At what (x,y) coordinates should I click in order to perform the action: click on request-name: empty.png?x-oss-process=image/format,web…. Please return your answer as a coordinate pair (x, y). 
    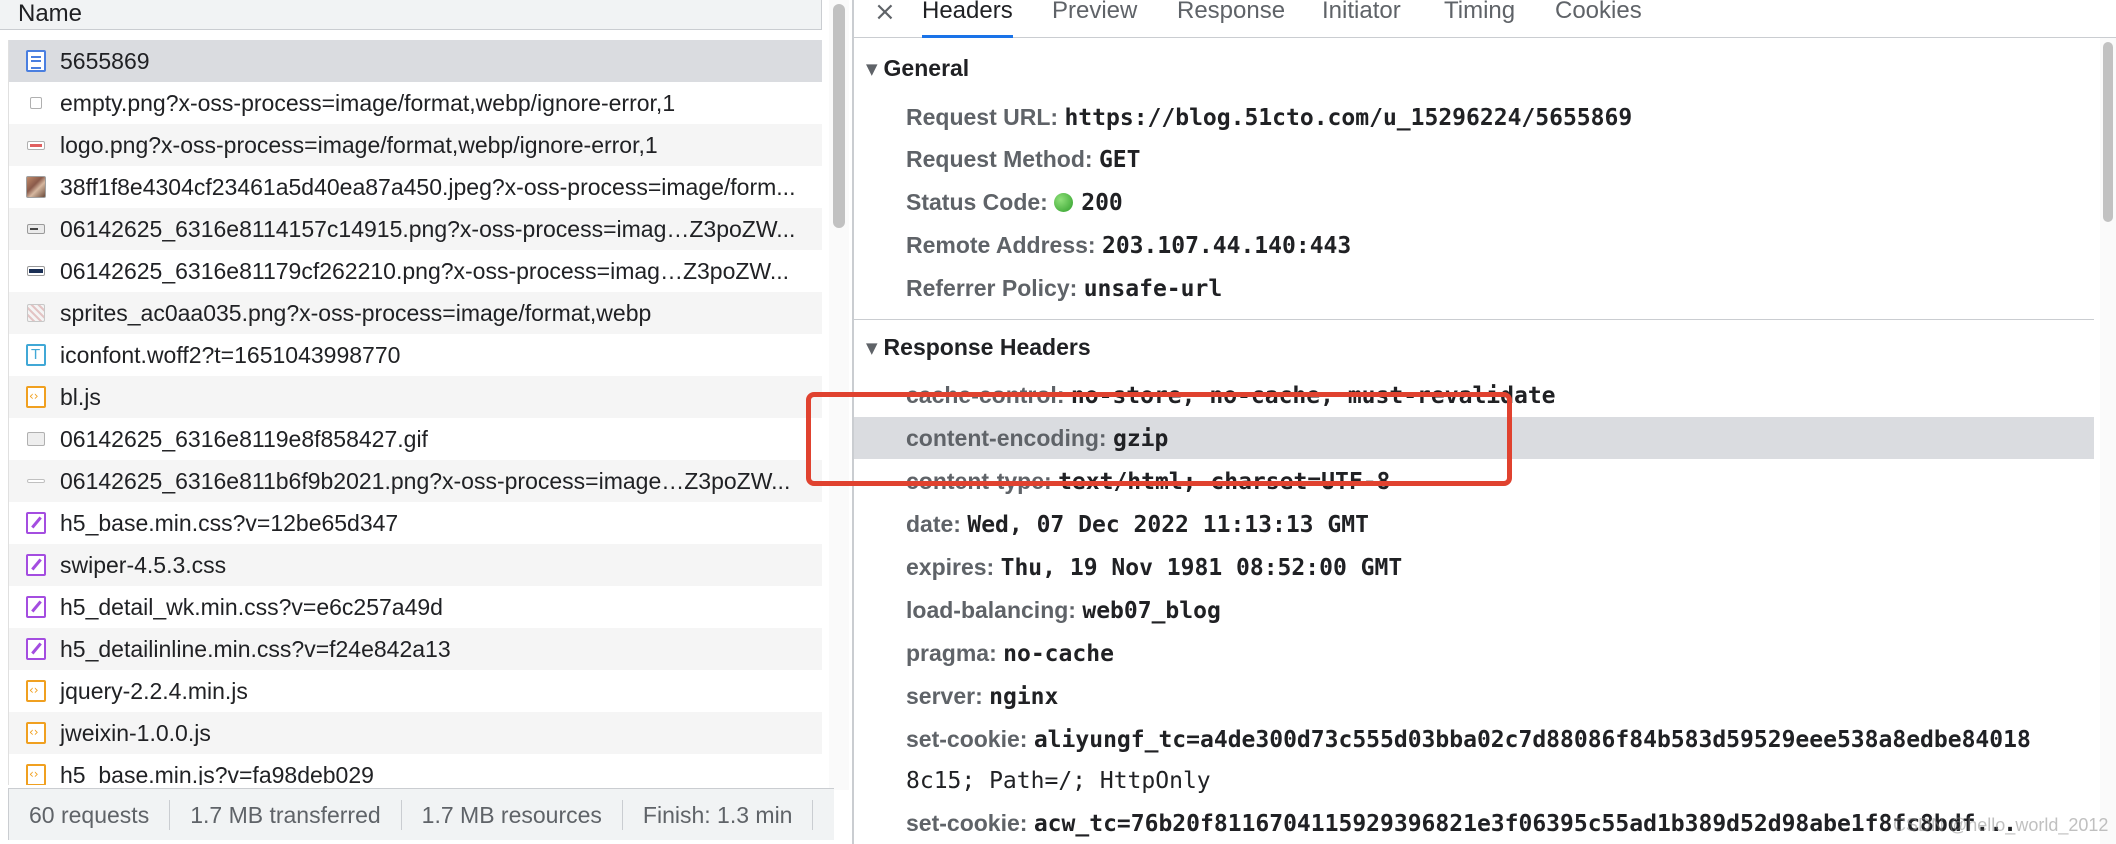
    Looking at the image, I should click on (368, 103).